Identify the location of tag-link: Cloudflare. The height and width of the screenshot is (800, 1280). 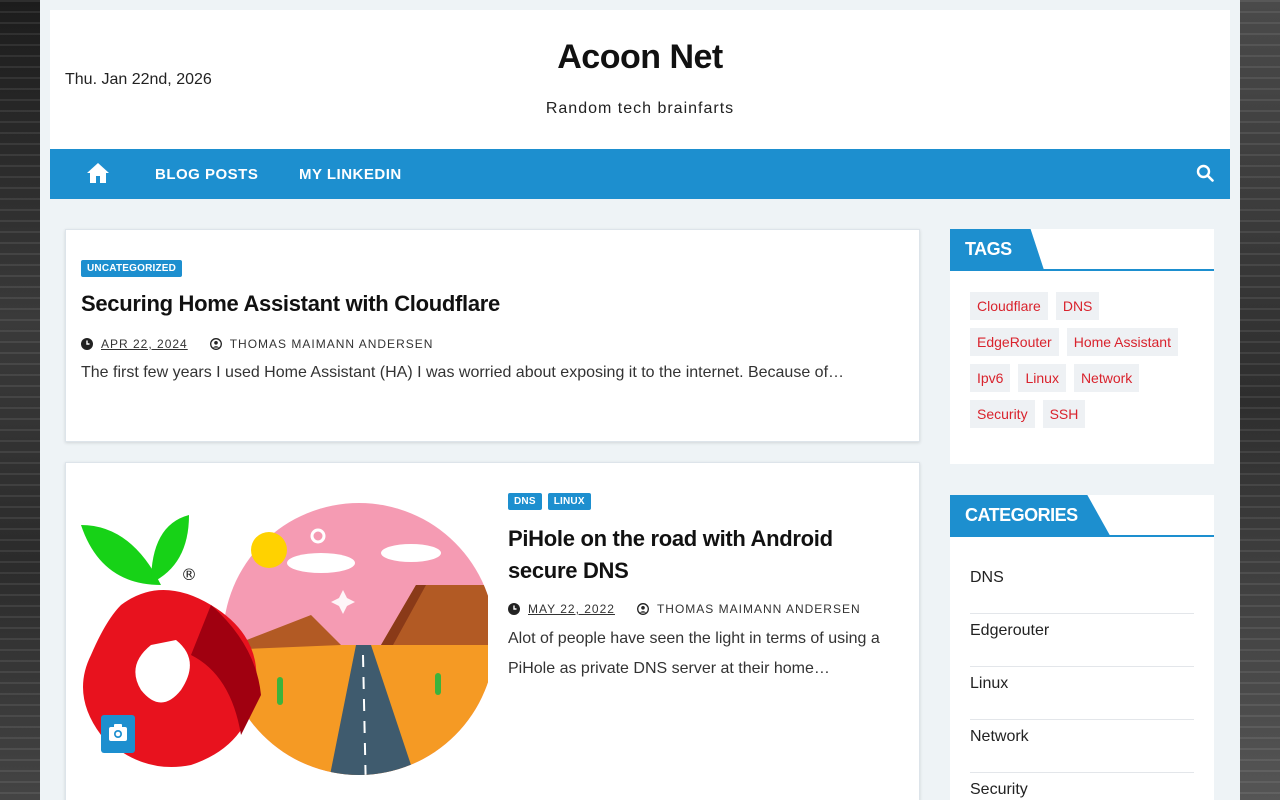
(1009, 306).